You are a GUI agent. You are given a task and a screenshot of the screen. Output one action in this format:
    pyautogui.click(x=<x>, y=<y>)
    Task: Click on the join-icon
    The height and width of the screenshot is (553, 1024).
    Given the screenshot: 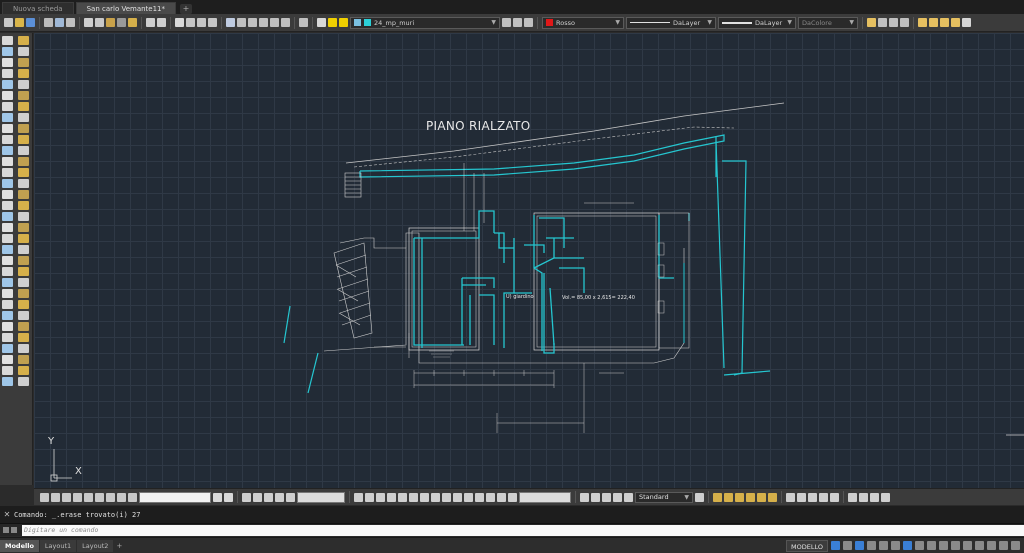 What is the action you would take?
    pyautogui.click(x=23, y=172)
    